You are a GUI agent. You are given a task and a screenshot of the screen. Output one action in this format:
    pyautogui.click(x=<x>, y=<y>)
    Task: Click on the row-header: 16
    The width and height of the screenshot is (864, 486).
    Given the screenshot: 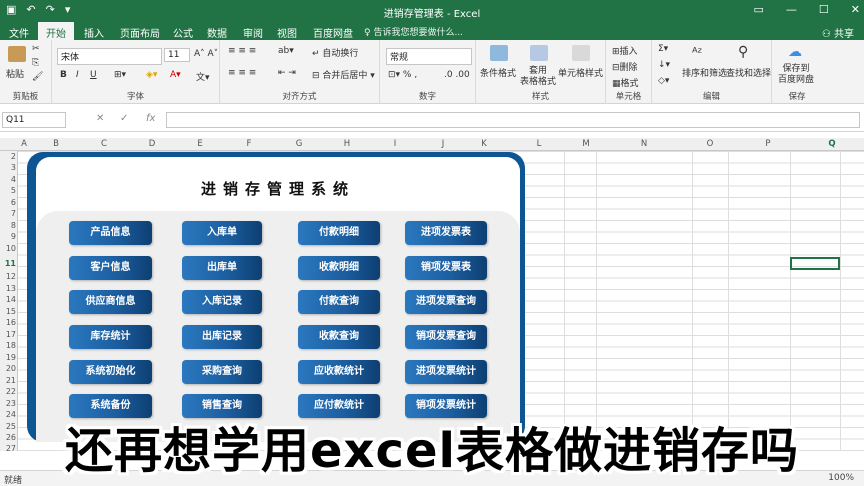 What is the action you would take?
    pyautogui.click(x=8, y=322)
    